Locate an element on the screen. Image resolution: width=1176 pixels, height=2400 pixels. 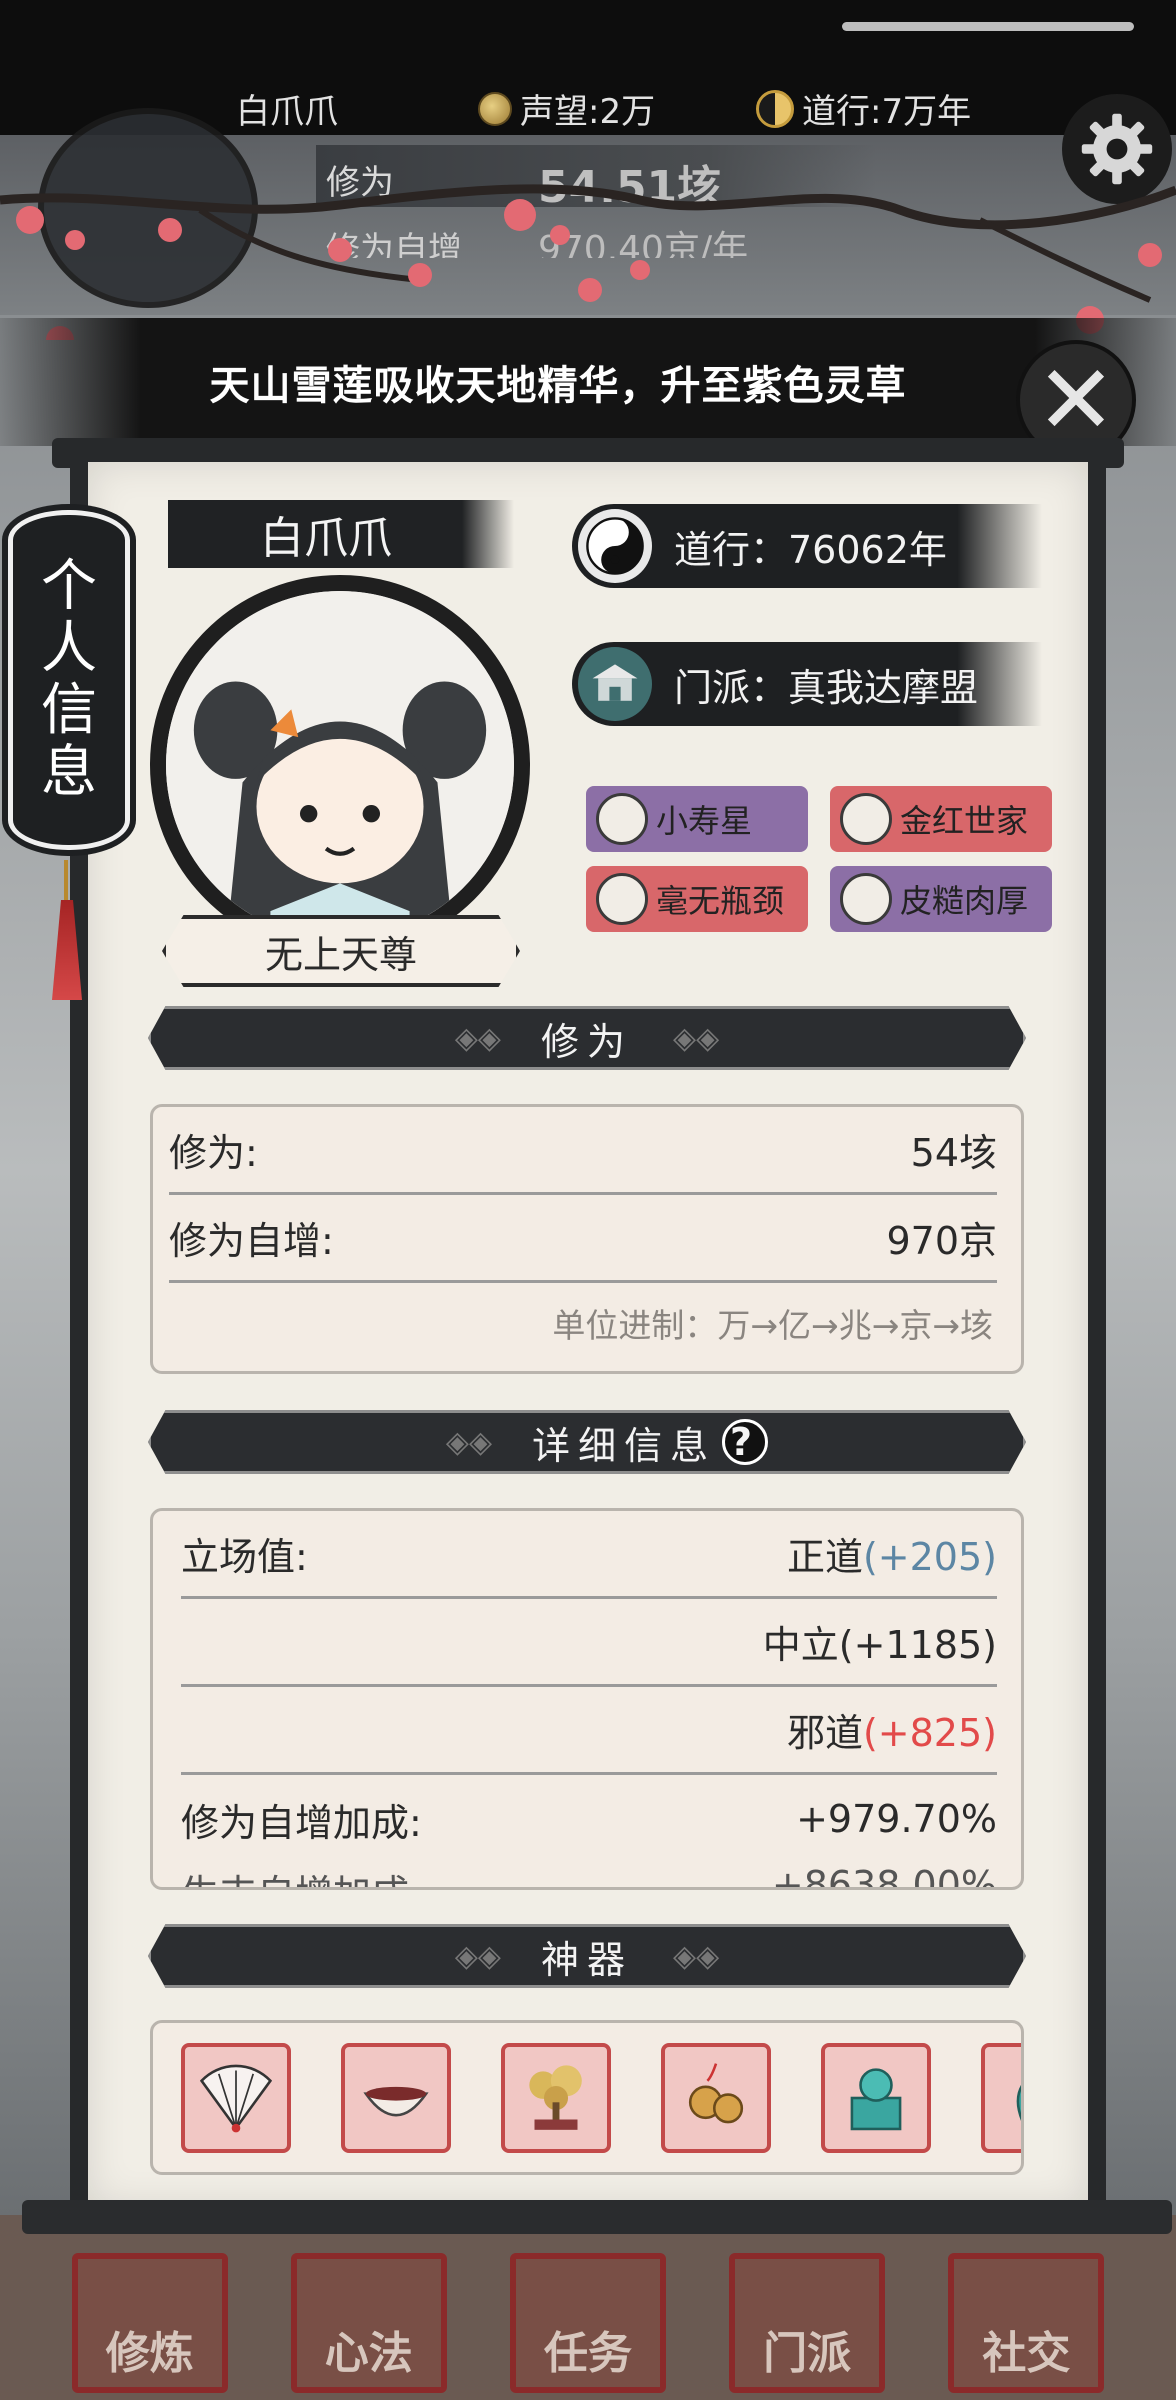
tab-char: 息 is located at coordinates (69, 772).